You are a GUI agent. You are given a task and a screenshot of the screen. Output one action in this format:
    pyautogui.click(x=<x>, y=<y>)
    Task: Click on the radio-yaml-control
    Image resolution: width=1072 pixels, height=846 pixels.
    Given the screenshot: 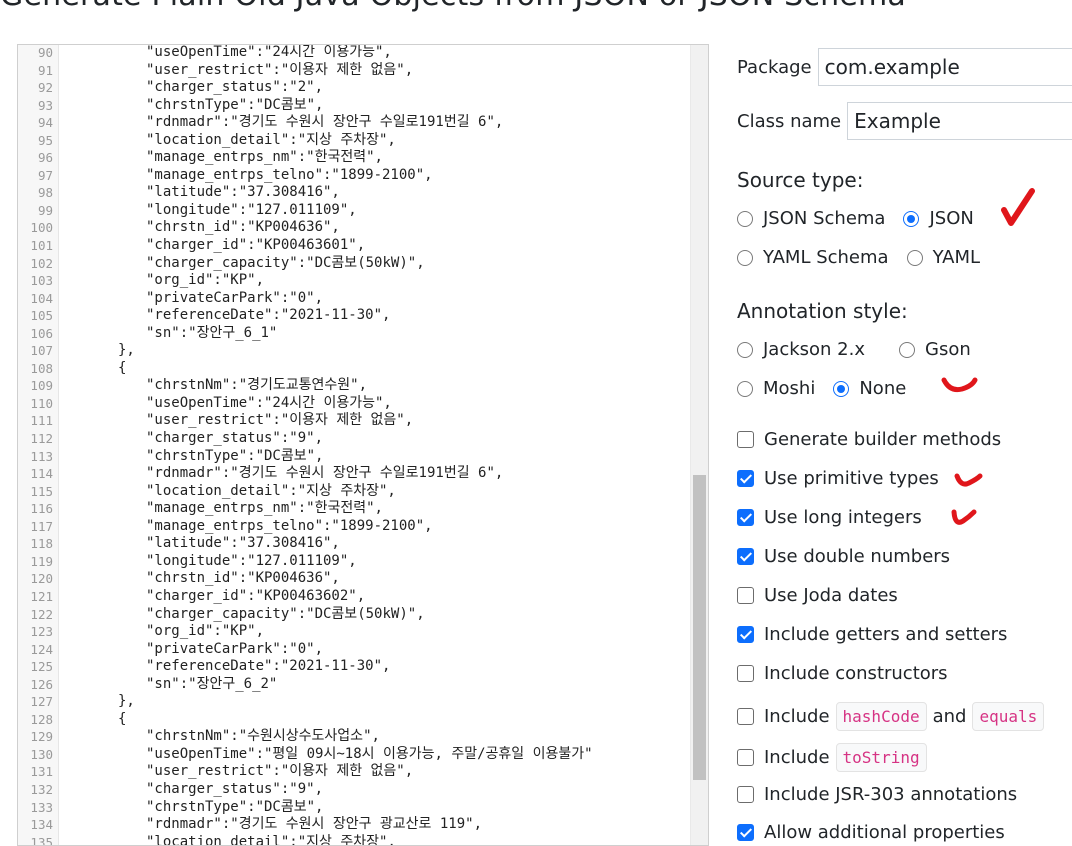 What is the action you would take?
    pyautogui.click(x=914, y=257)
    